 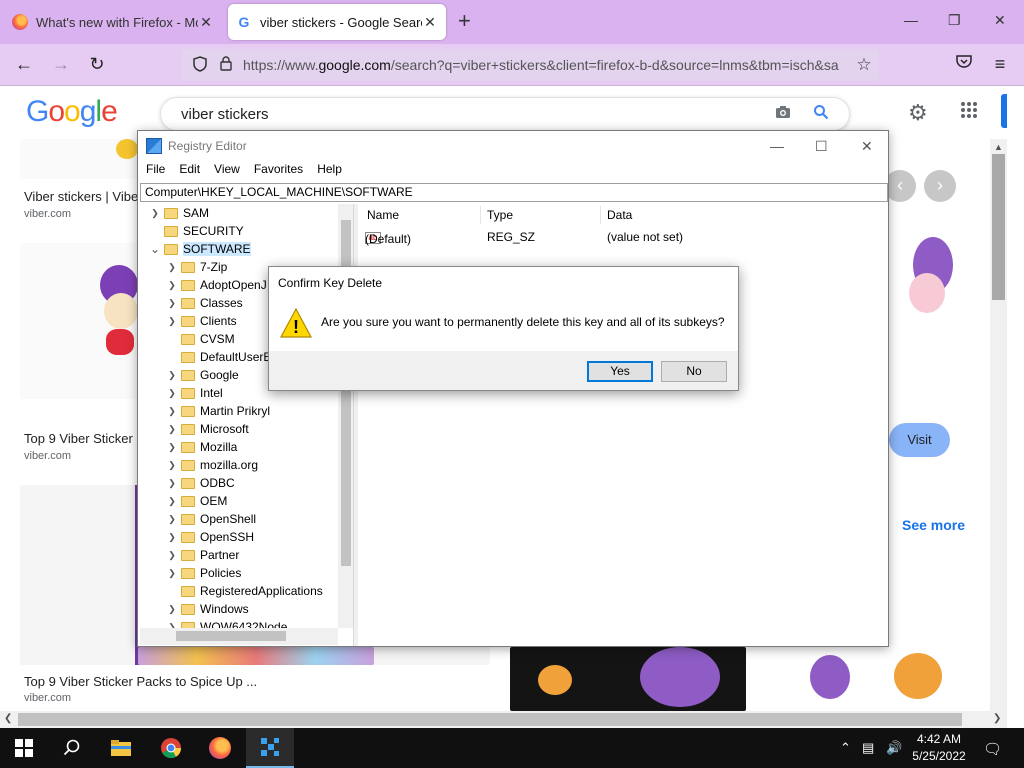 I want to click on menu-icon: ≡, so click(x=1000, y=64).